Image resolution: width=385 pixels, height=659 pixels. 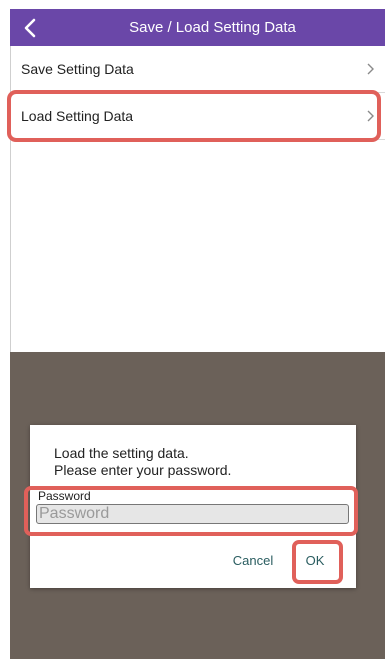 What do you see at coordinates (315, 560) in the screenshot?
I see `ok-button: OK` at bounding box center [315, 560].